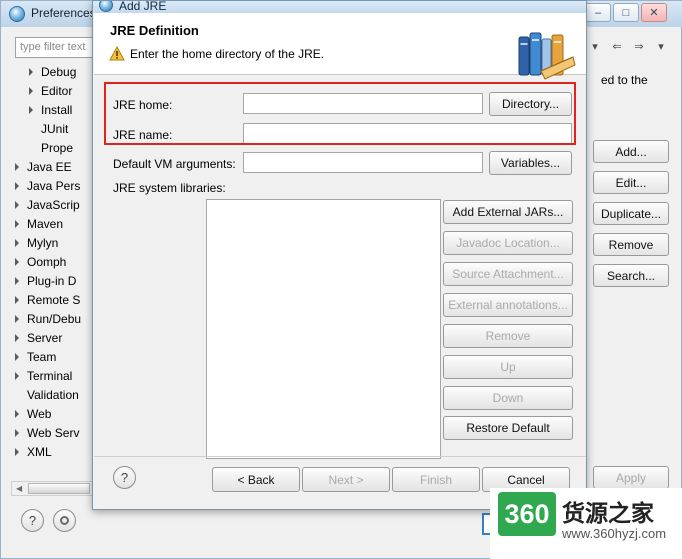  What do you see at coordinates (53, 433) in the screenshot?
I see `tree-item-label: Web Serv` at bounding box center [53, 433].